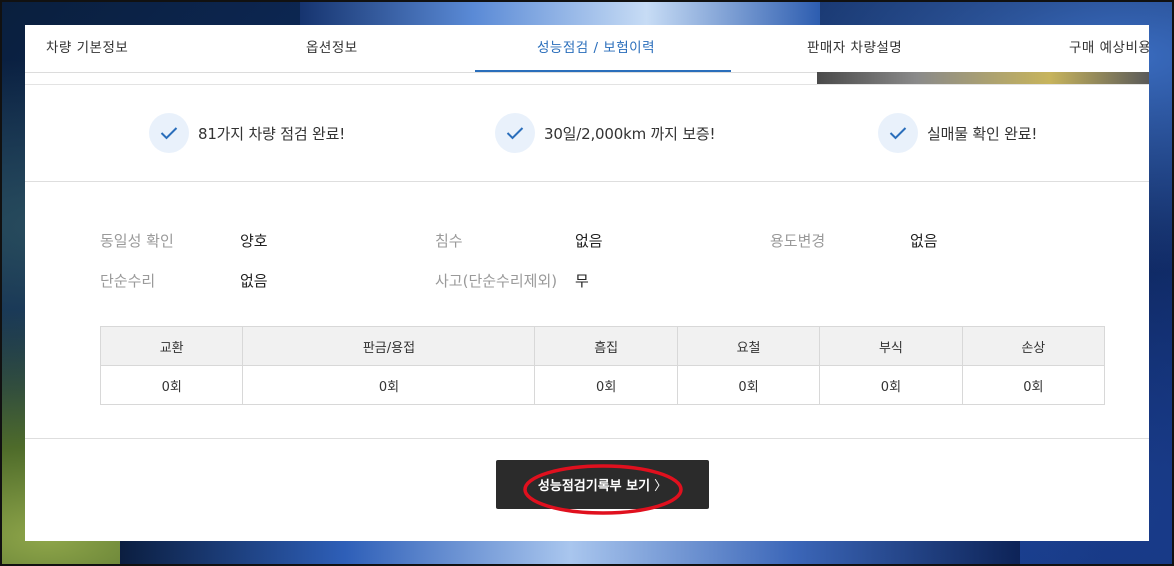  Describe the element at coordinates (171, 346) in the screenshot. I see `table-header: 교환` at that location.